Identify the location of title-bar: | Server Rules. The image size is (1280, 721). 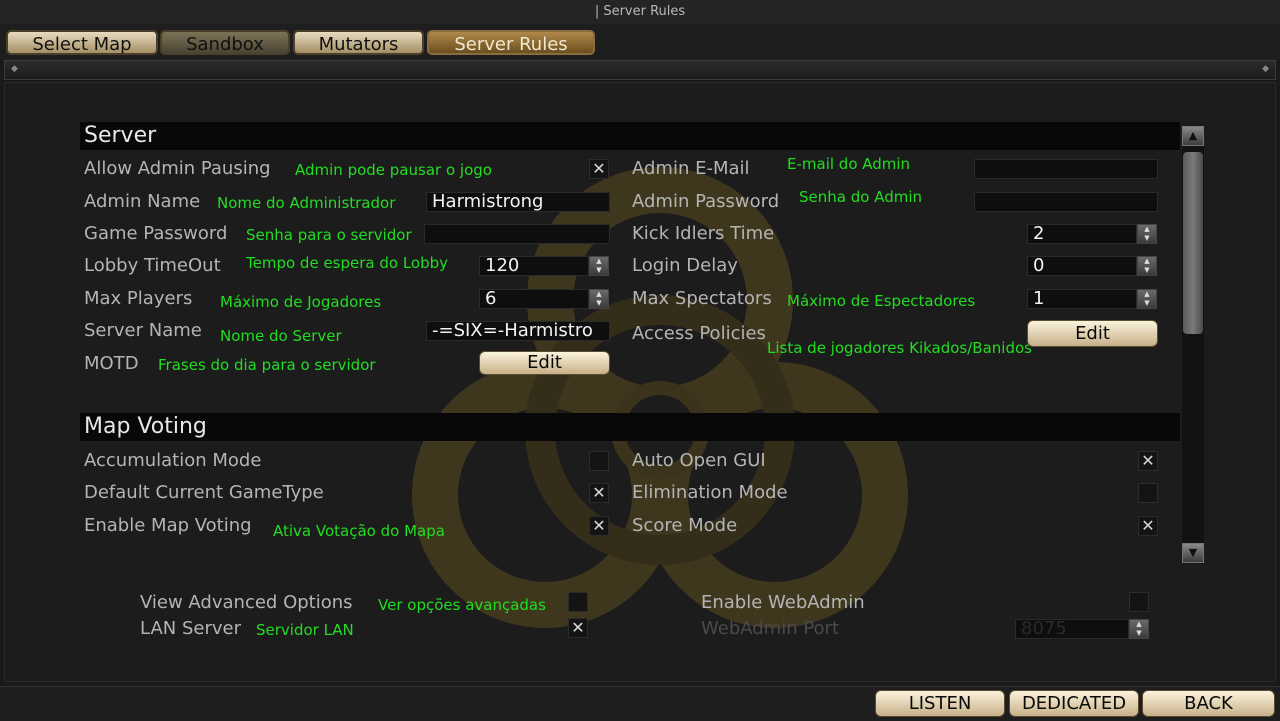
(640, 12).